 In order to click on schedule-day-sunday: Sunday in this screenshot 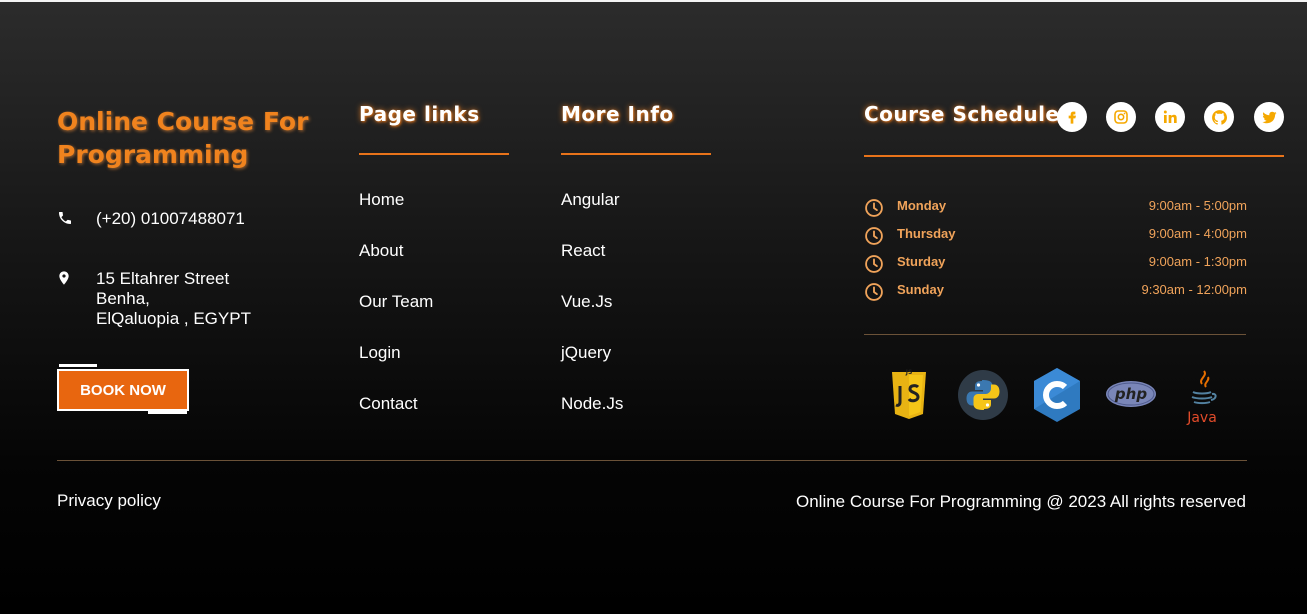, I will do `click(920, 289)`.